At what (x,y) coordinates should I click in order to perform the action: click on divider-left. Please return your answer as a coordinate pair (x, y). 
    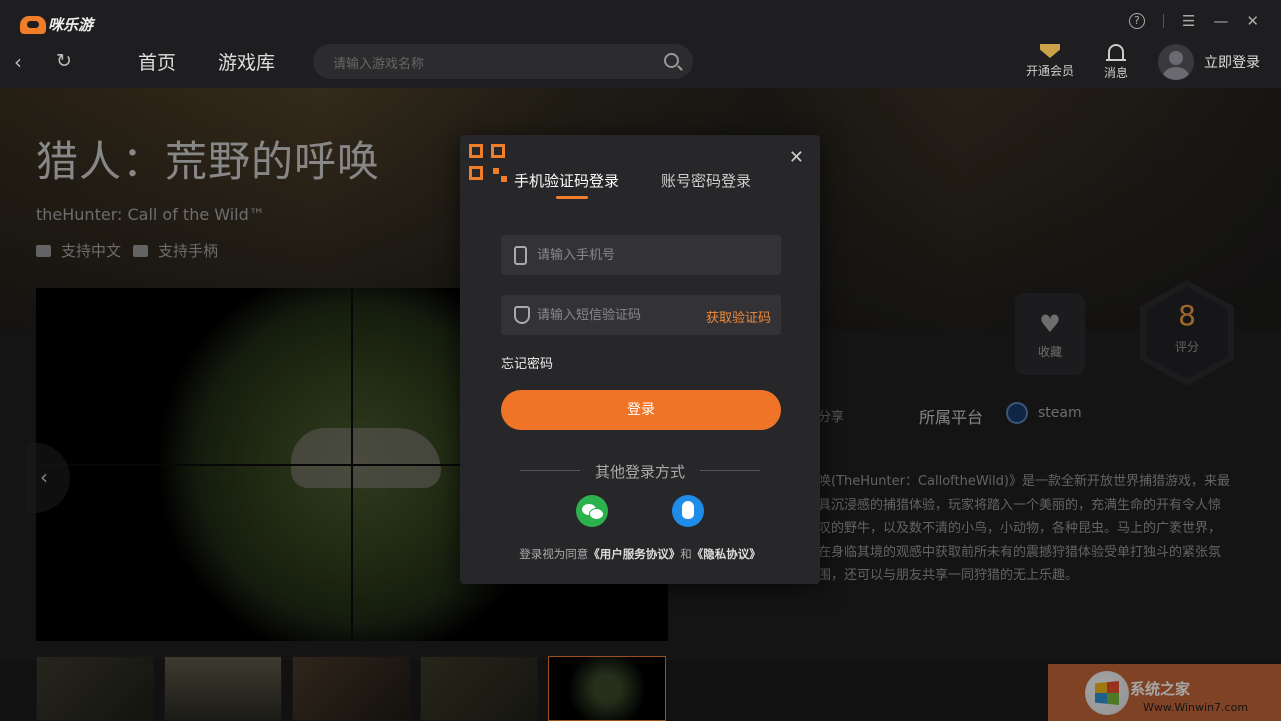
    Looking at the image, I should click on (550, 470).